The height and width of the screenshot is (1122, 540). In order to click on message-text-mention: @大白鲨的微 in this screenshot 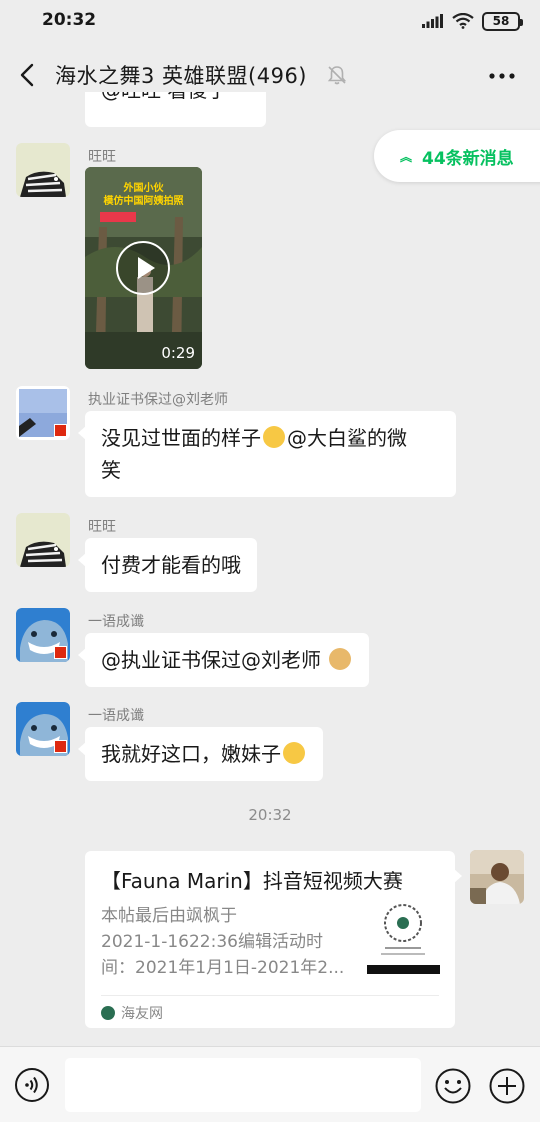, I will do `click(347, 438)`.